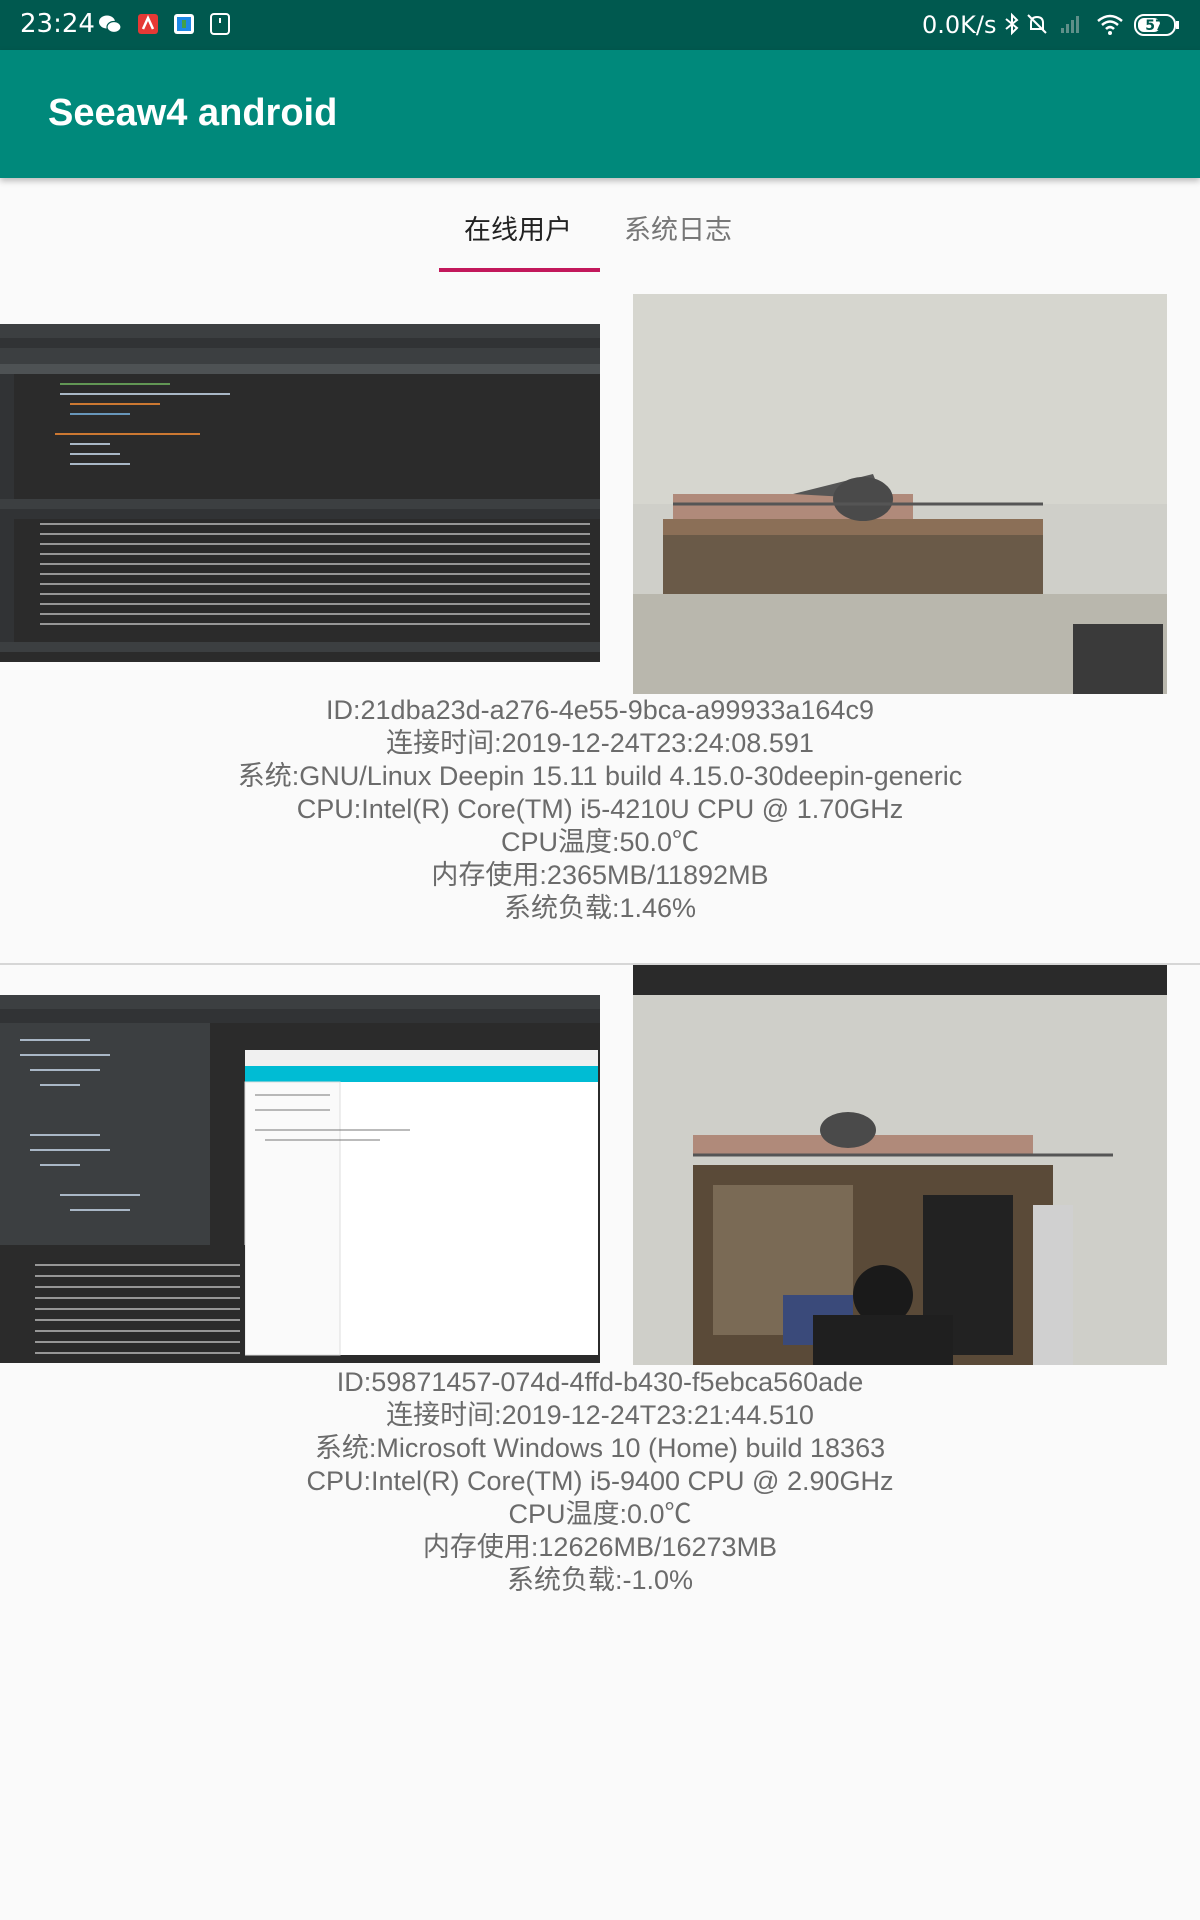 Image resolution: width=1200 pixels, height=1920 pixels. I want to click on battery-level: 57, so click(1154, 26).